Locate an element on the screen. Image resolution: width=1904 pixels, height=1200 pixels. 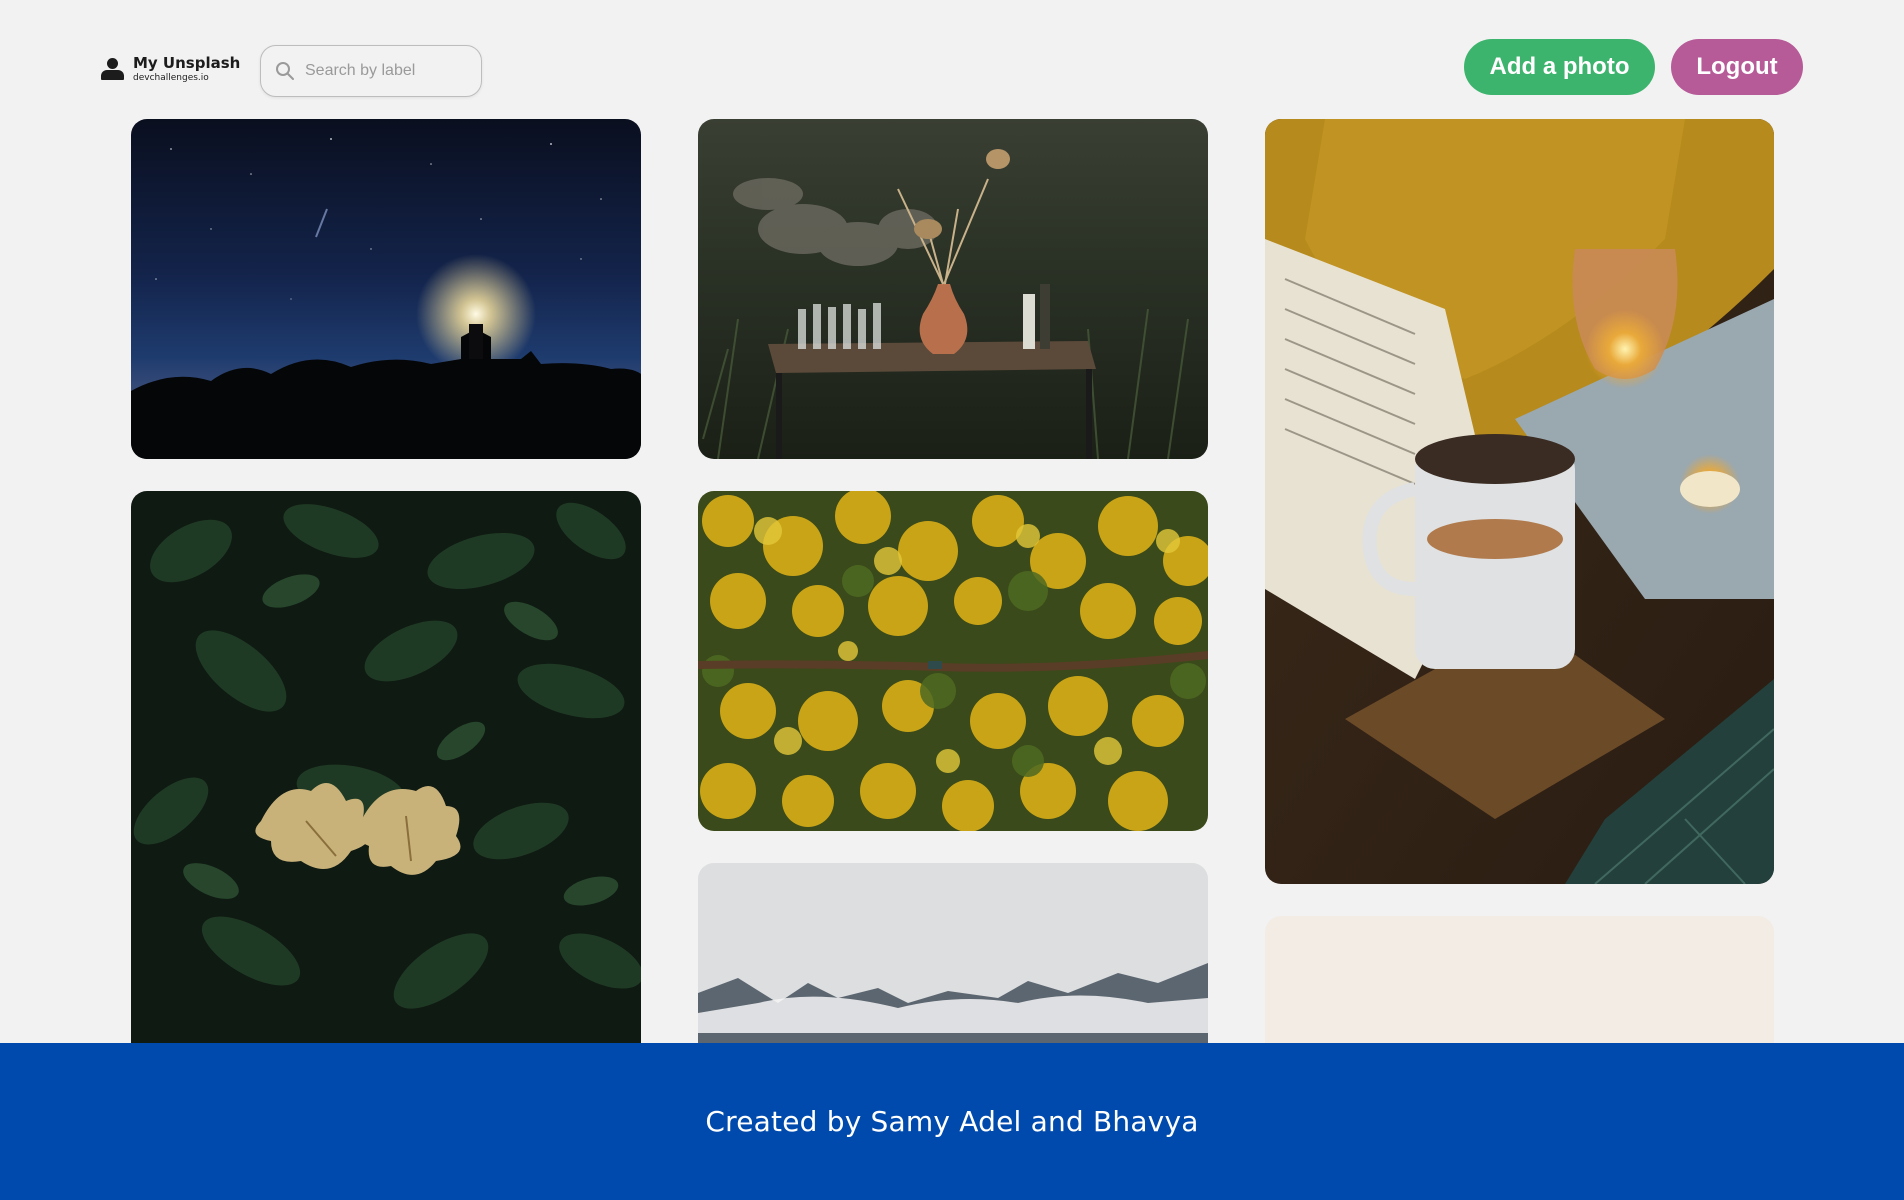
gallery-photo-mountains is located at coordinates (953, 953).